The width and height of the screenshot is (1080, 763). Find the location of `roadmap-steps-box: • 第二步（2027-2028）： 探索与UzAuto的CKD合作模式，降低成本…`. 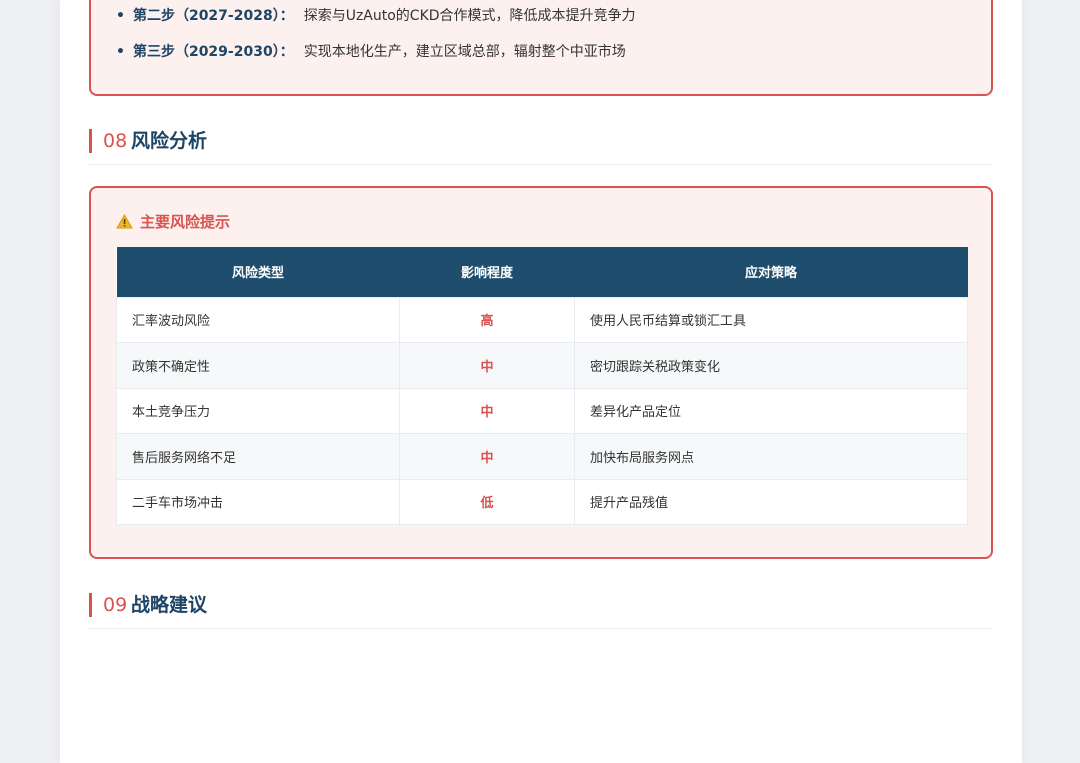

roadmap-steps-box: • 第二步（2027-2028）： 探索与UzAuto的CKD合作模式，降低成本… is located at coordinates (541, 48).